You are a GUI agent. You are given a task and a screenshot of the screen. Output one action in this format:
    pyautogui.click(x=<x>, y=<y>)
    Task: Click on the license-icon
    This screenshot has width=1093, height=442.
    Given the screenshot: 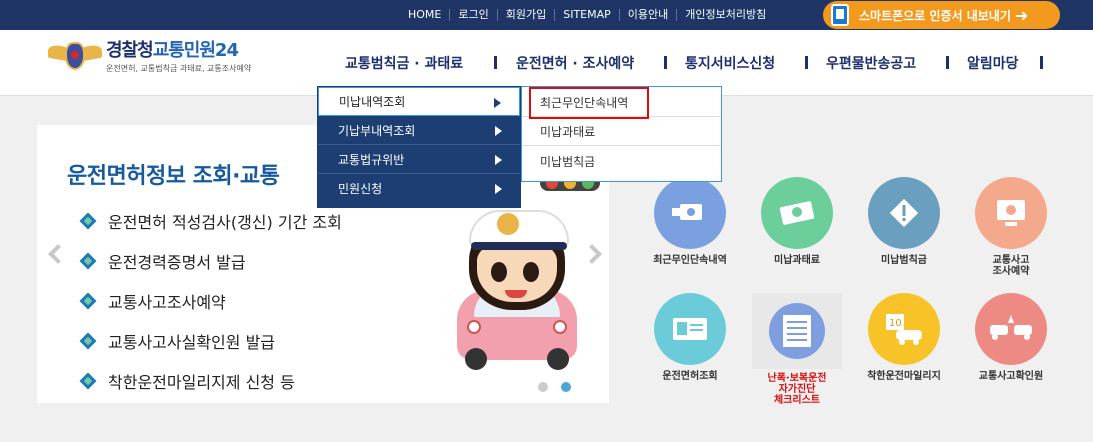 What is the action you would take?
    pyautogui.click(x=690, y=329)
    